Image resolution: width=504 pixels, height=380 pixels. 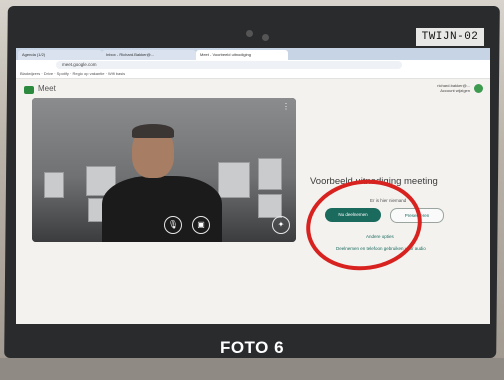 What do you see at coordinates (265, 37) in the screenshot?
I see `webcam-light-icon` at bounding box center [265, 37].